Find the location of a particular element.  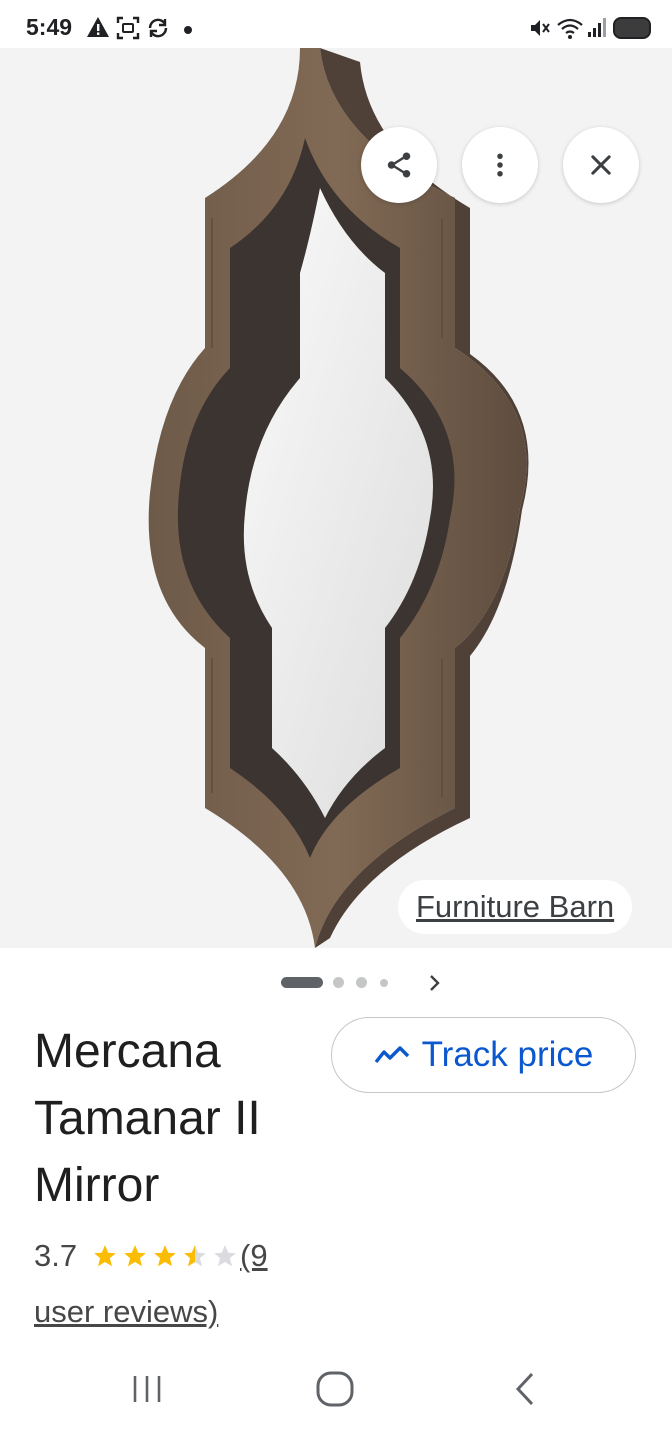

recents-icon is located at coordinates (147, 1389).